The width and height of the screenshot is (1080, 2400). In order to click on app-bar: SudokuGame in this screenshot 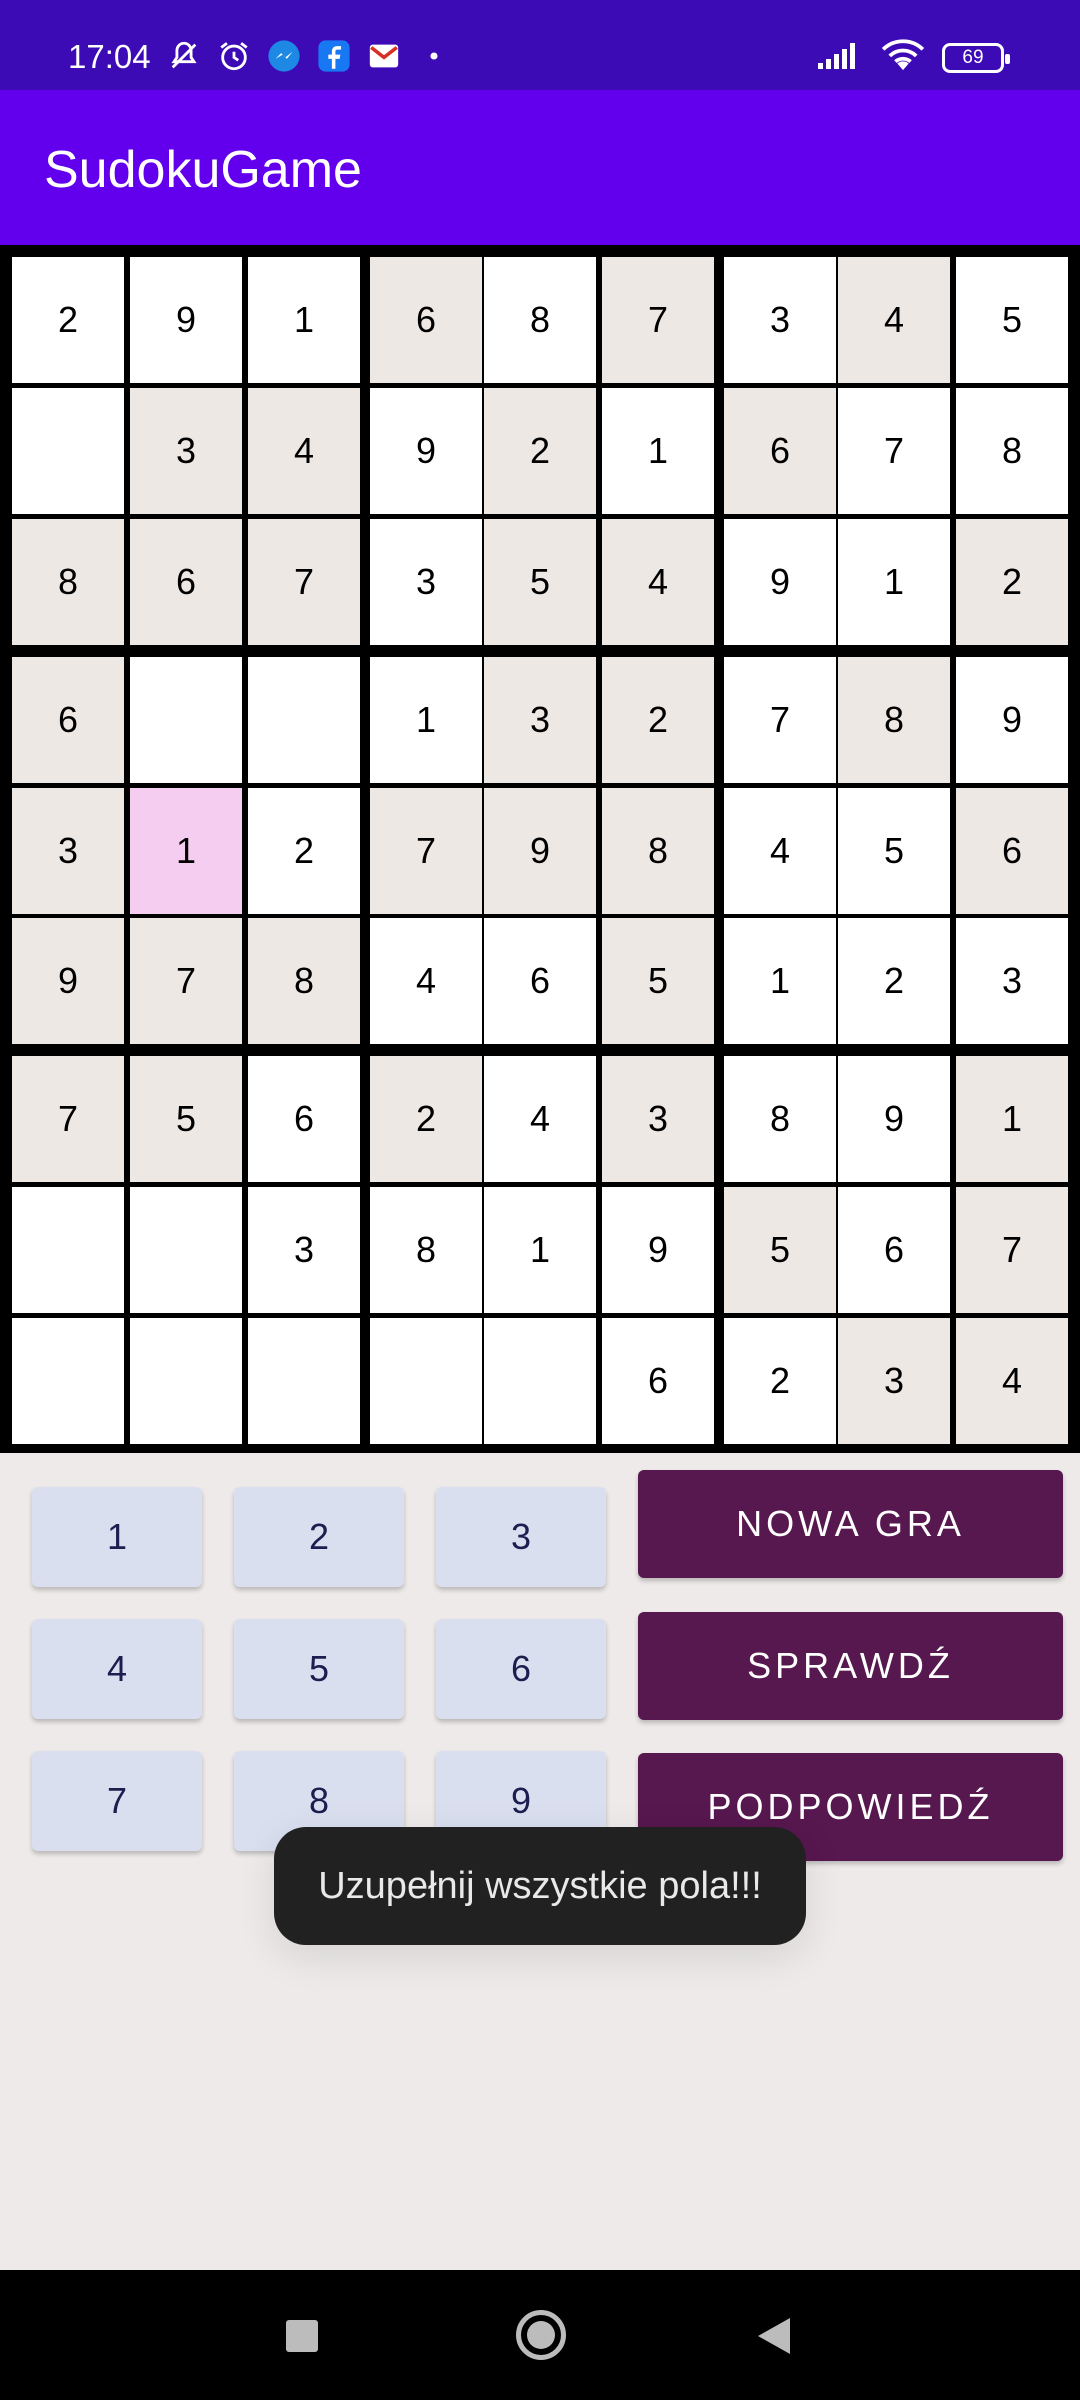, I will do `click(540, 167)`.